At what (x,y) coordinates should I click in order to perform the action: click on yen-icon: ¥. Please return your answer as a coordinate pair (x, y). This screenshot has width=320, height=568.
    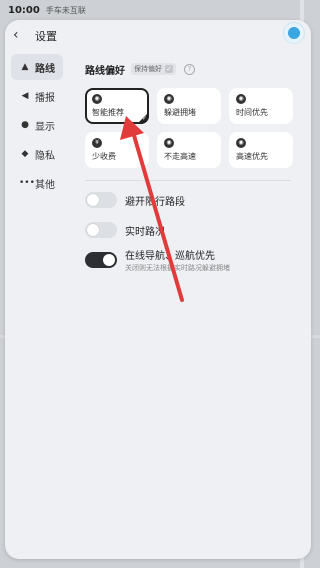
    Looking at the image, I should click on (97, 143).